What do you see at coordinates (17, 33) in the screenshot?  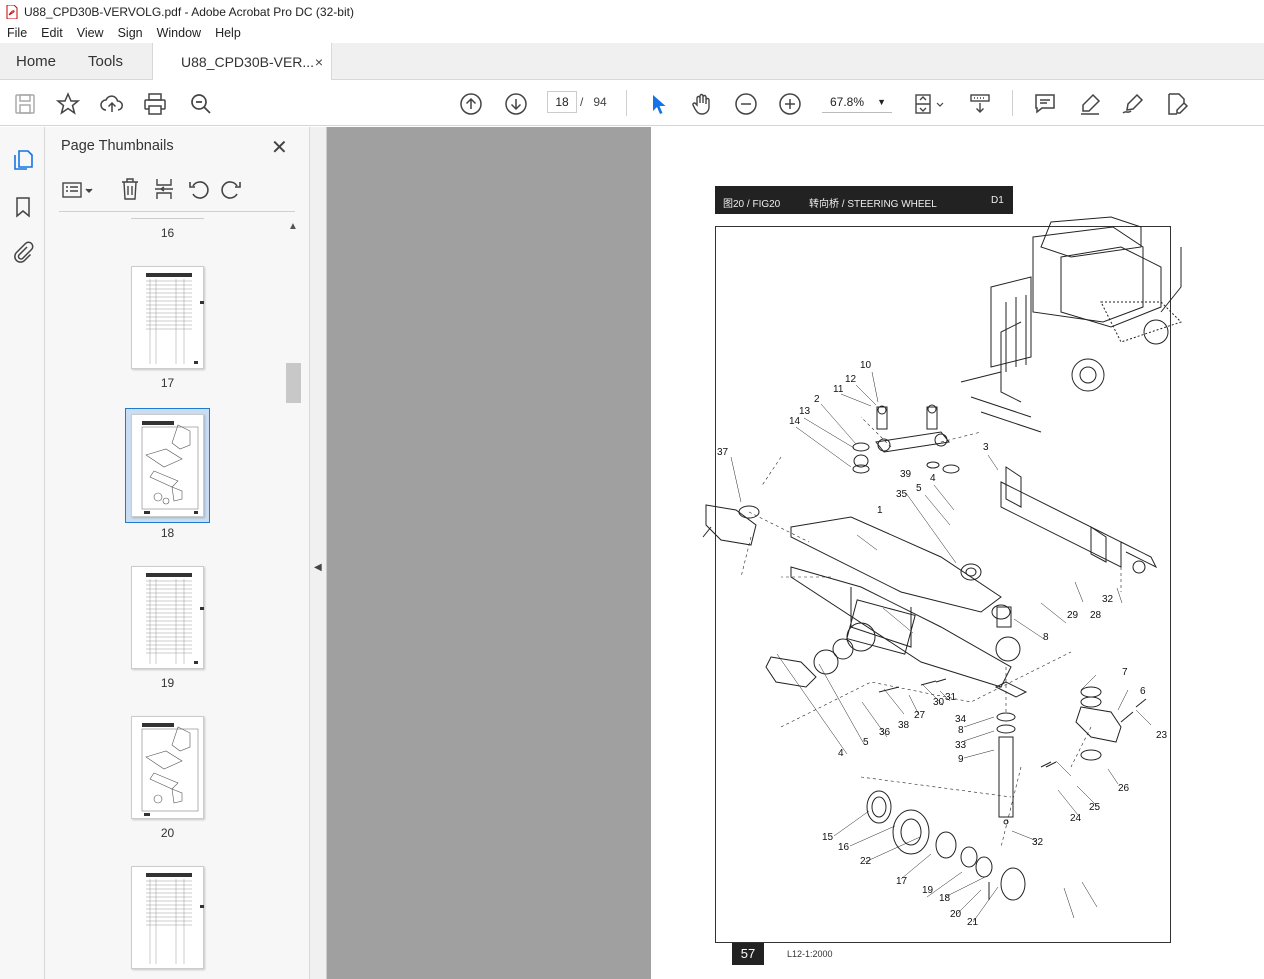 I see `menu-file: File` at bounding box center [17, 33].